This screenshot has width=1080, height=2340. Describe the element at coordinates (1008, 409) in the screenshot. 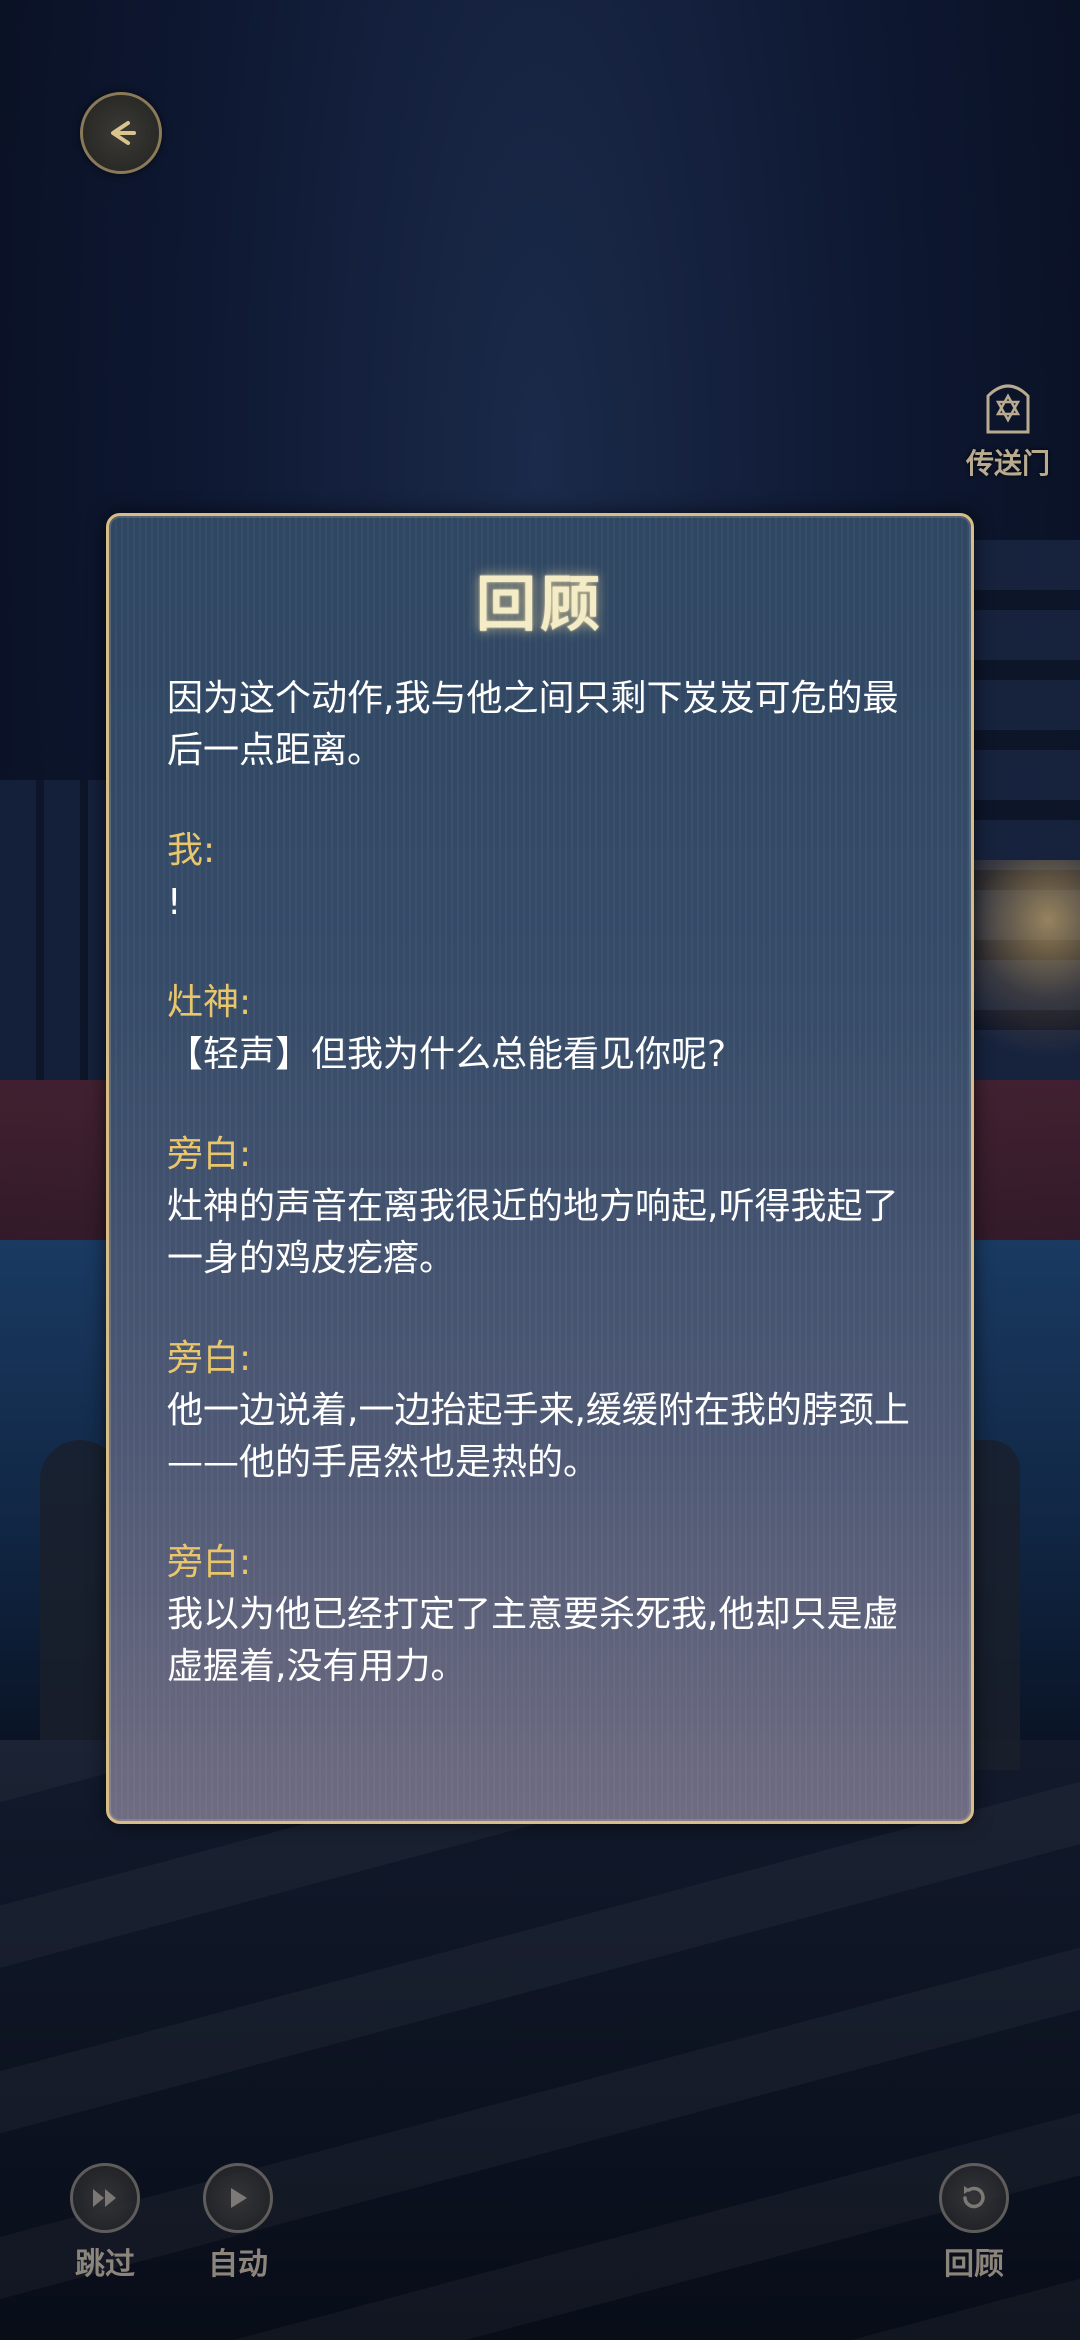

I see `portal-star-icon` at that location.